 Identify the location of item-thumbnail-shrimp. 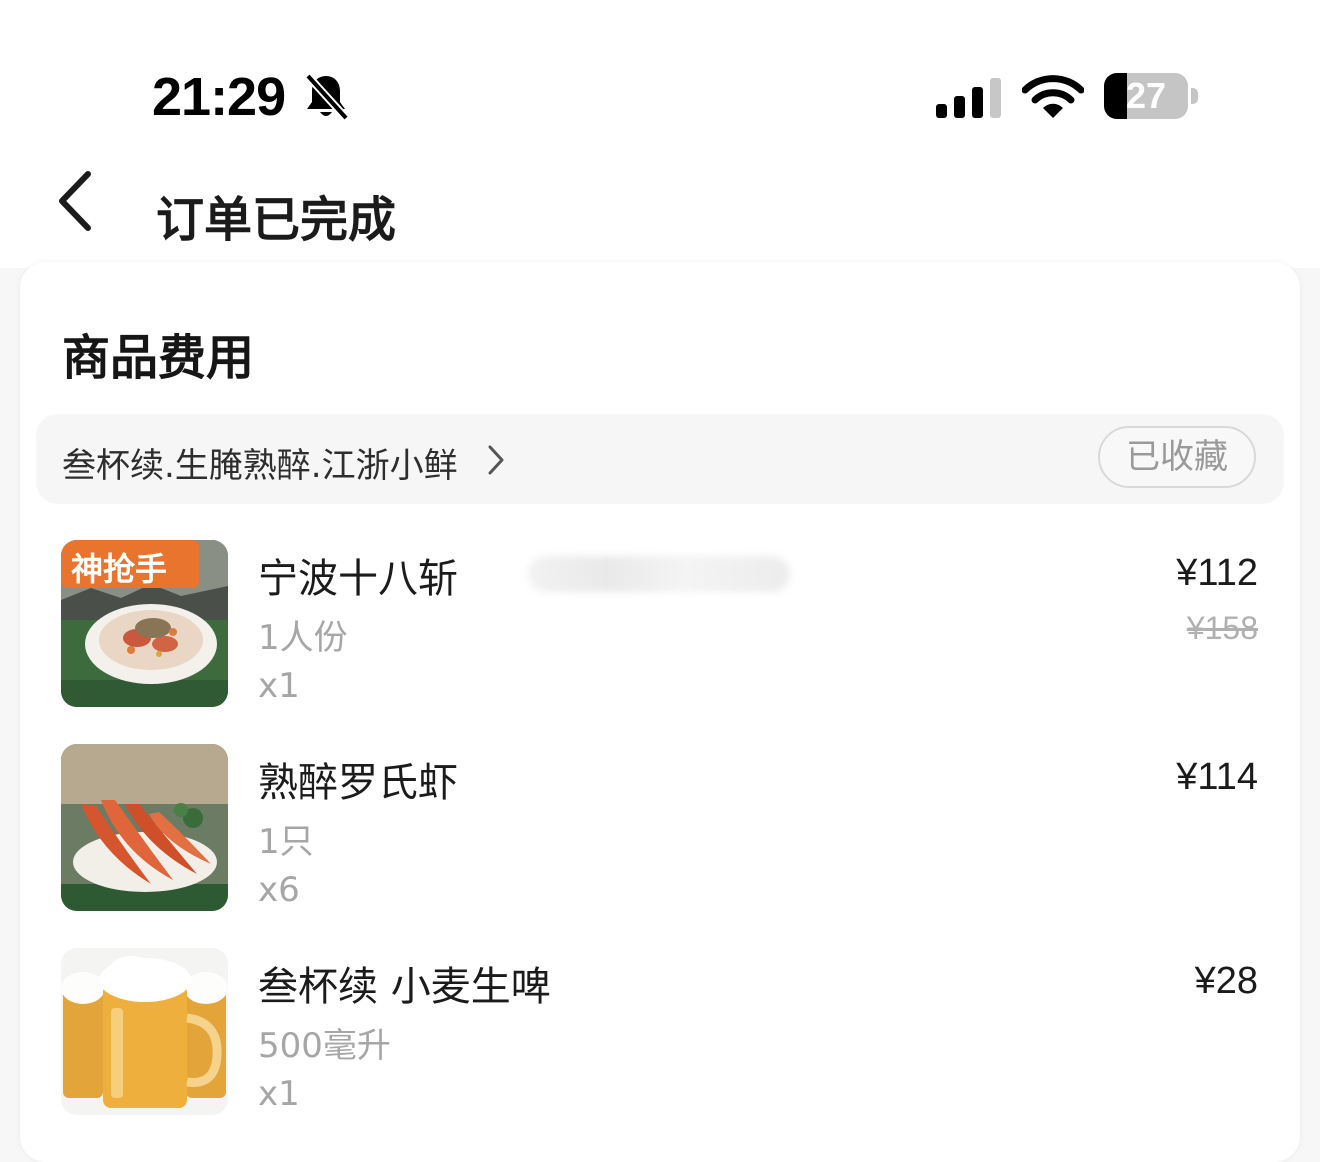
(144, 827).